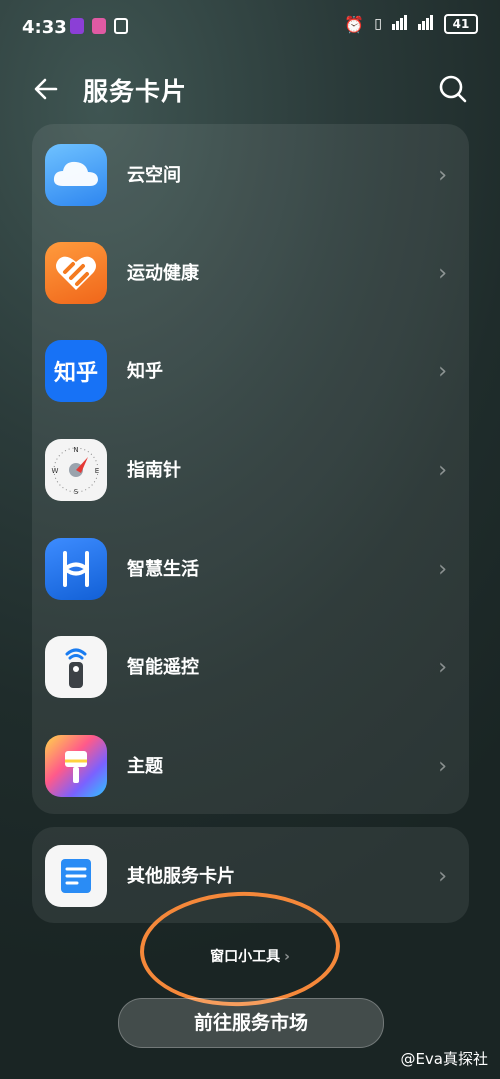 This screenshot has height=1079, width=500. Describe the element at coordinates (76, 569) in the screenshot. I see `smart-life-icon` at that location.